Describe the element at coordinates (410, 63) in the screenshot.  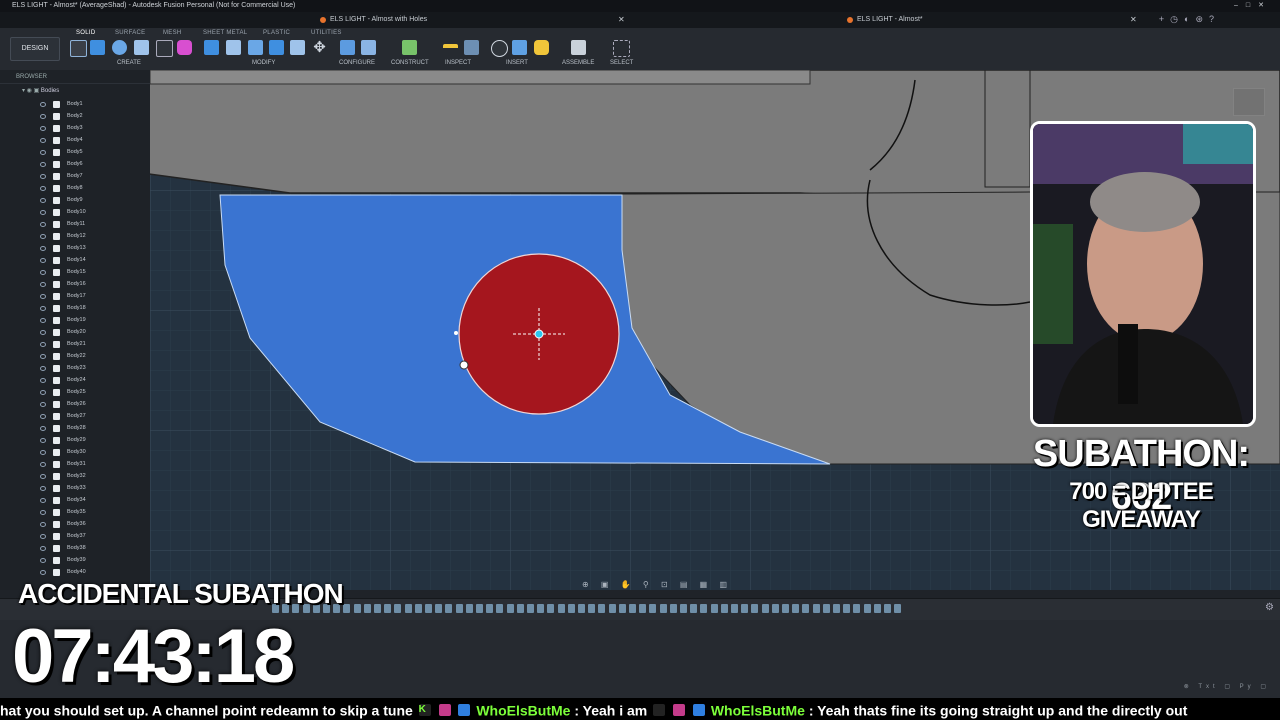
I see `group-construct: CONSTRUCT` at that location.